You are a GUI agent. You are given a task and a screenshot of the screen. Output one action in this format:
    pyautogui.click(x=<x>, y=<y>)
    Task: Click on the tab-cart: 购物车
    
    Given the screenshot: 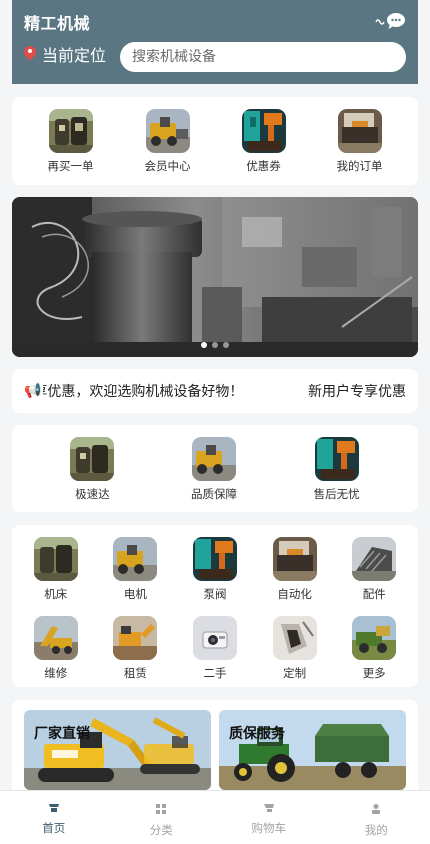 What is the action you would take?
    pyautogui.click(x=269, y=817)
    